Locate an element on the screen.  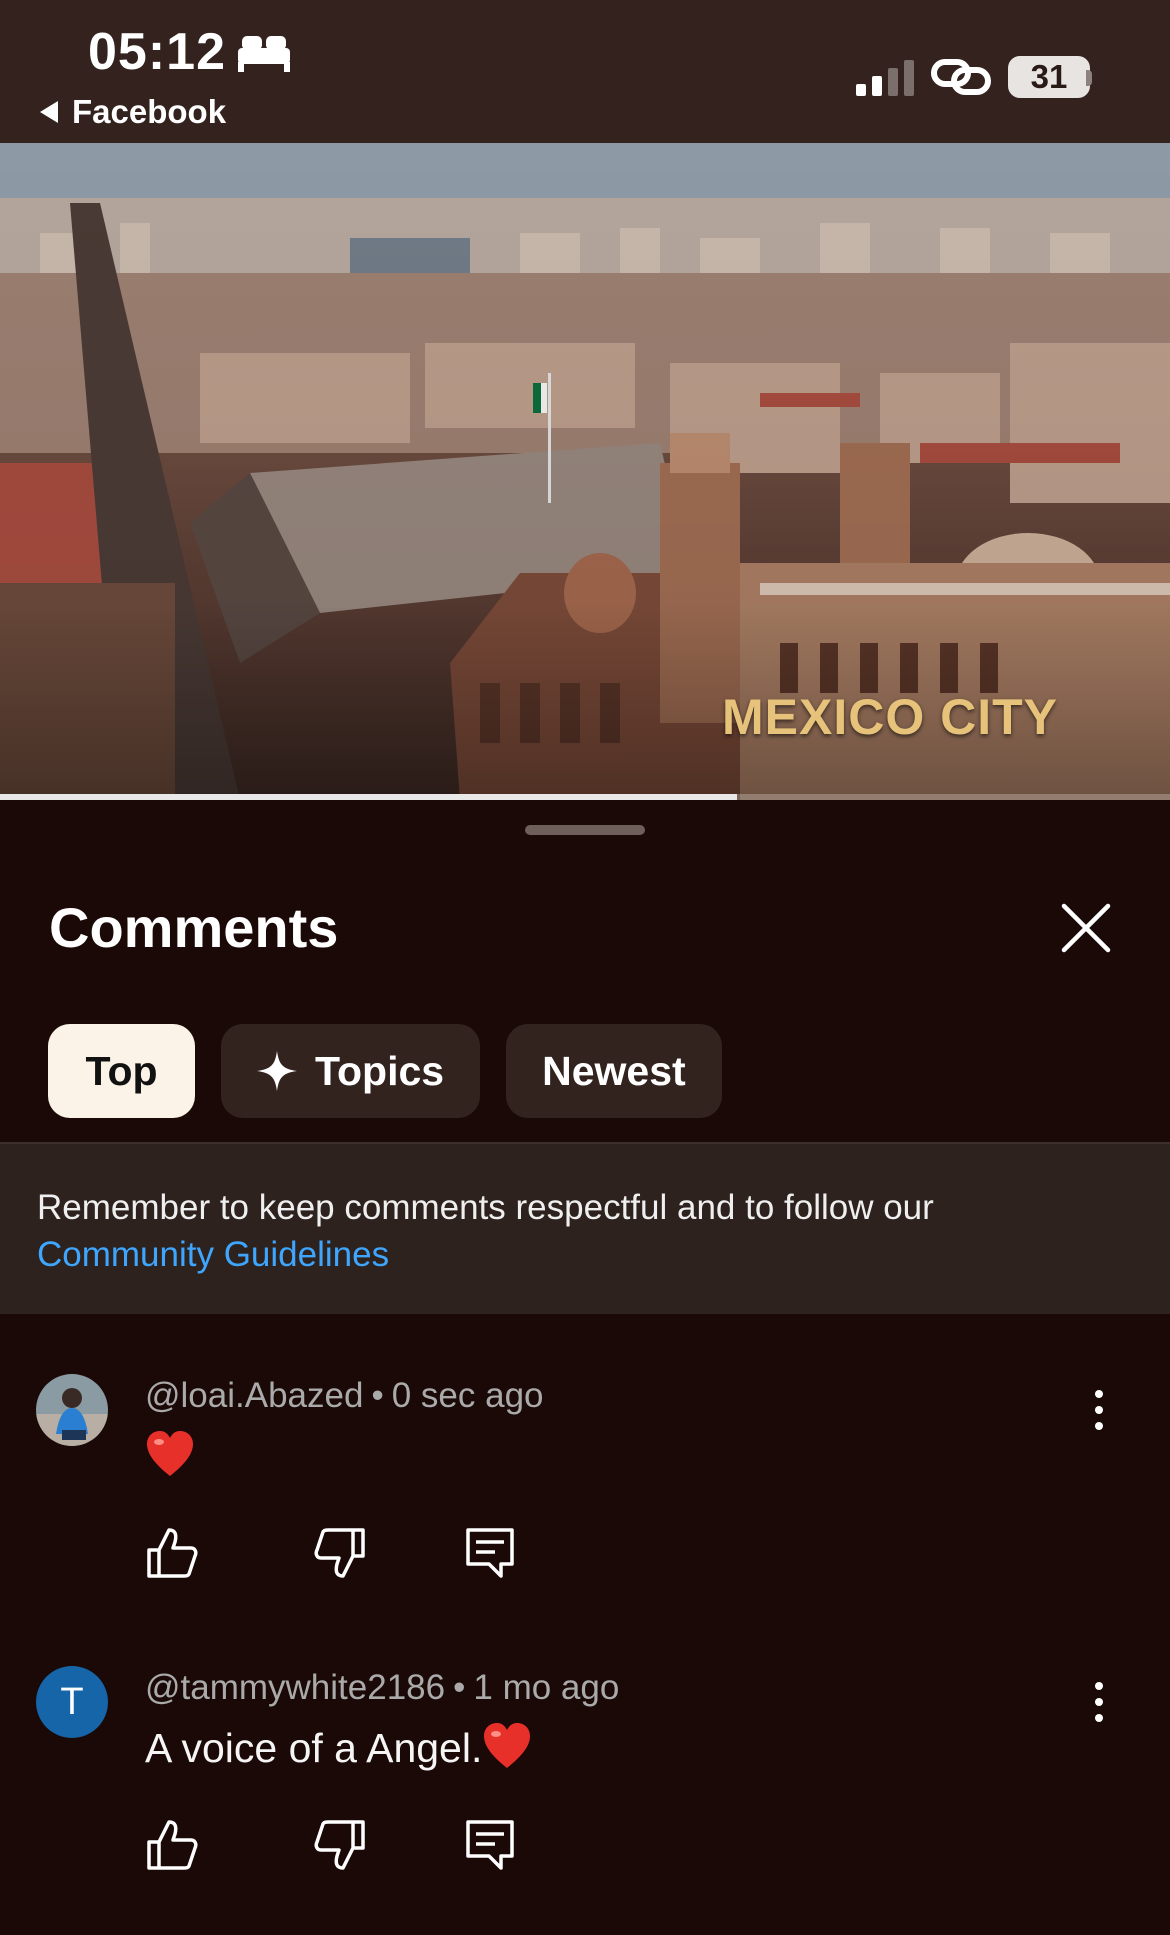
avatar is located at coordinates (72, 1410).